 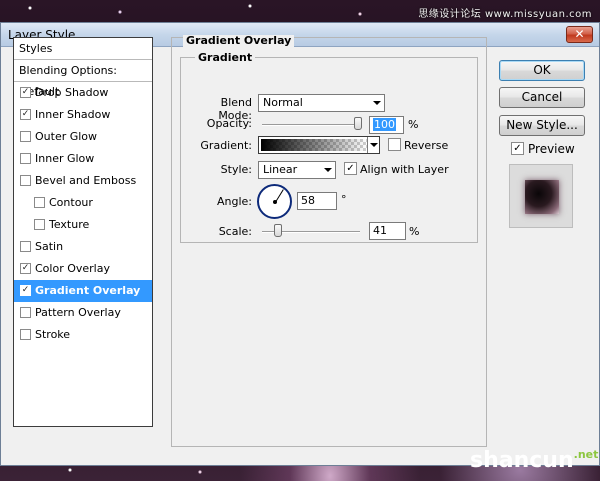 What do you see at coordinates (83, 79) in the screenshot?
I see `blending-options-item: Blending Options: Default` at bounding box center [83, 79].